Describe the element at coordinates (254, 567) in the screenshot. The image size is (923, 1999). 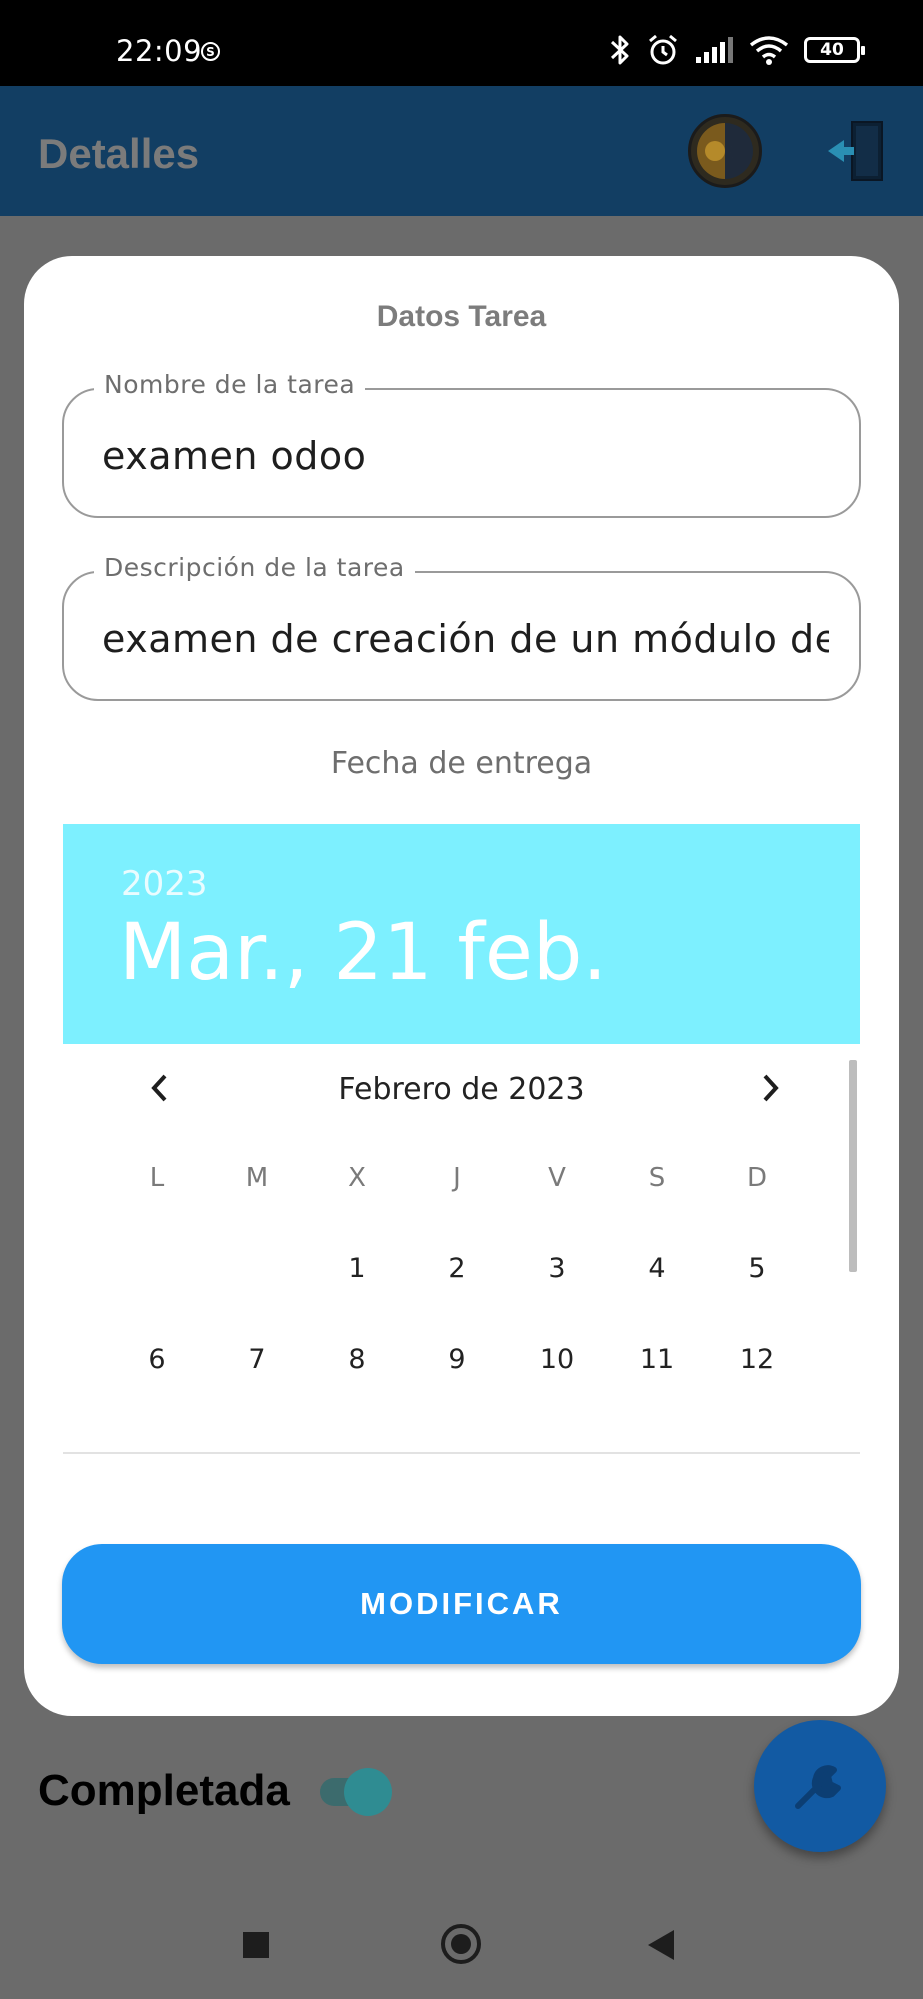
I see `task-description-label: Descripción de la tarea` at that location.